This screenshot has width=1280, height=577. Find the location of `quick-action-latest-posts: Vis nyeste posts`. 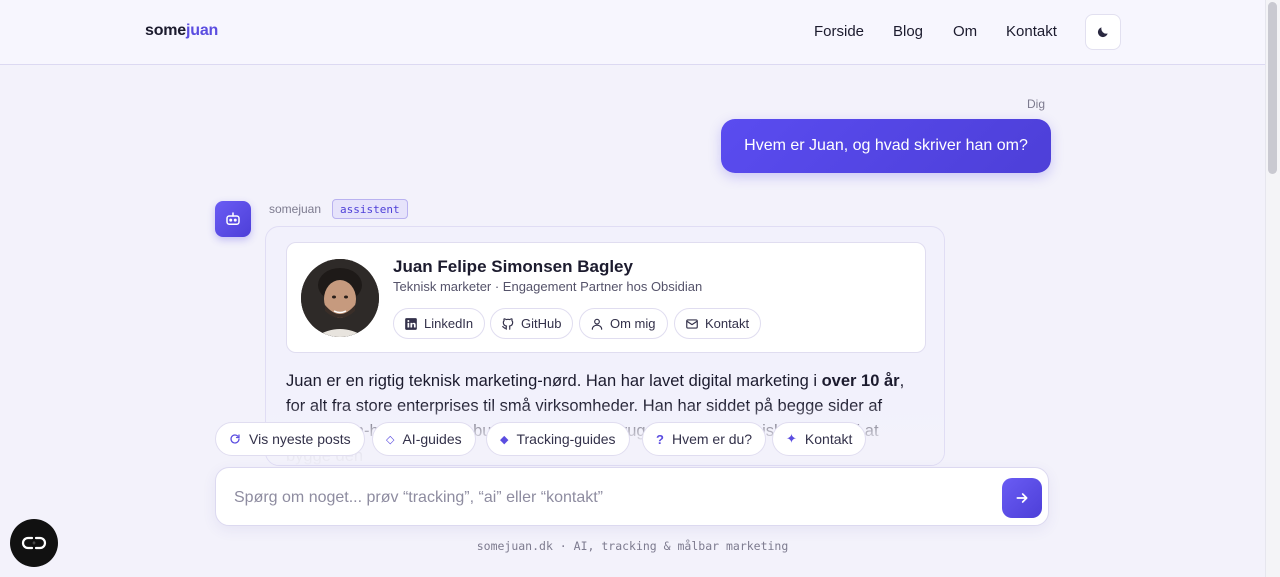

quick-action-latest-posts: Vis nyeste posts is located at coordinates (290, 439).